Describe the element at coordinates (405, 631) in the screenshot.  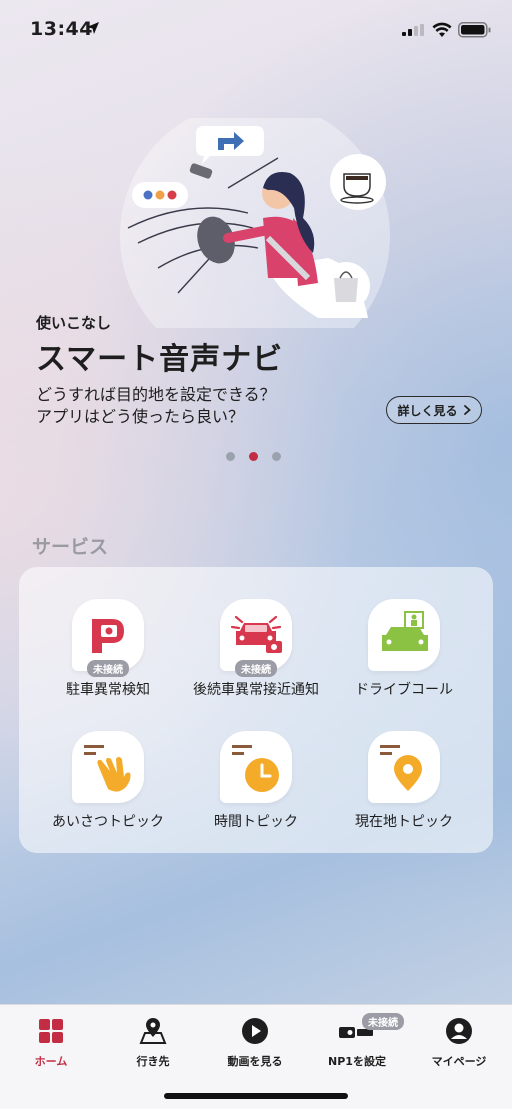
I see `drive-call-icon` at that location.